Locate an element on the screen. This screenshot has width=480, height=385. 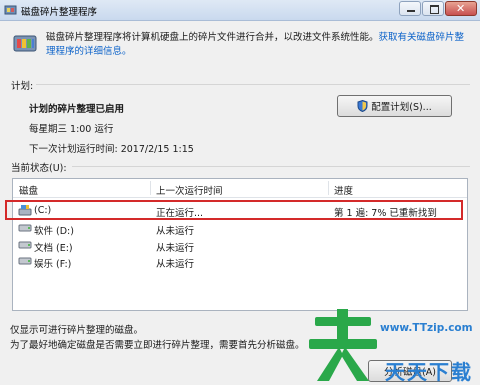
status-divider is located at coordinates (271, 166).